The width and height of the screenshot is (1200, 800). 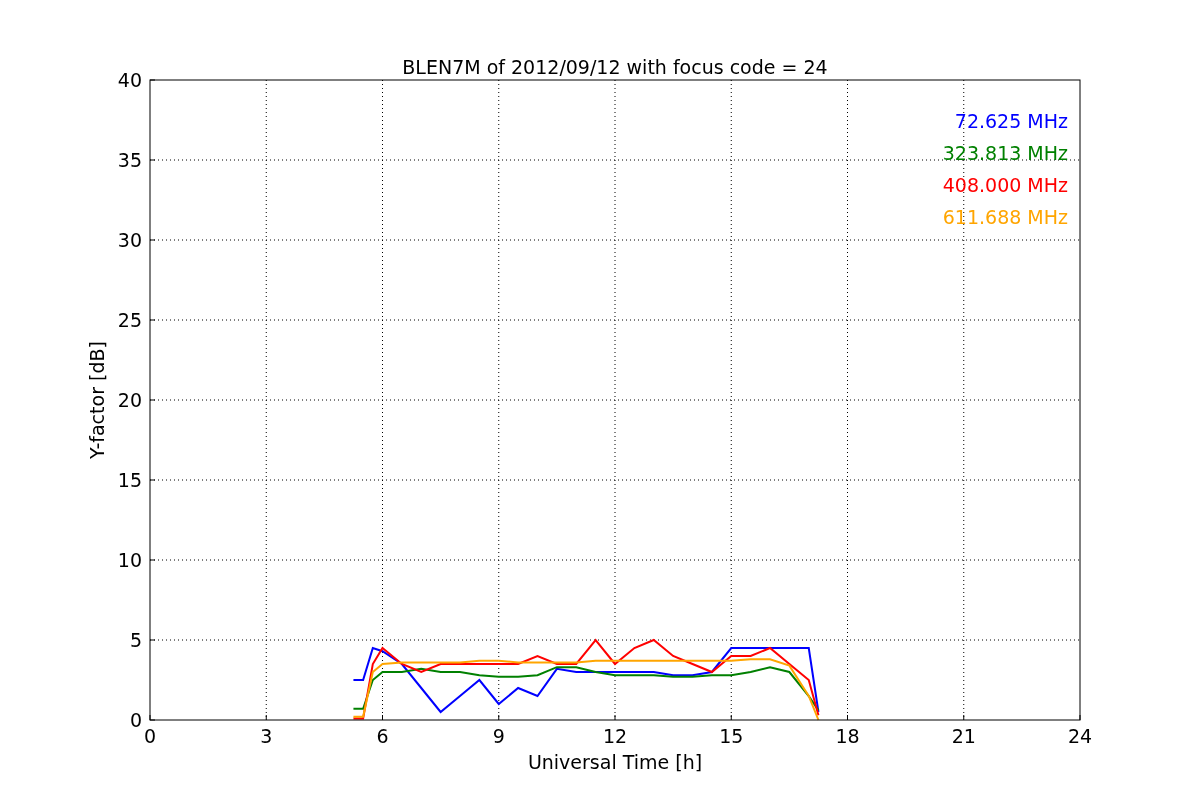 I want to click on y-tick-label: 20, so click(x=129, y=400).